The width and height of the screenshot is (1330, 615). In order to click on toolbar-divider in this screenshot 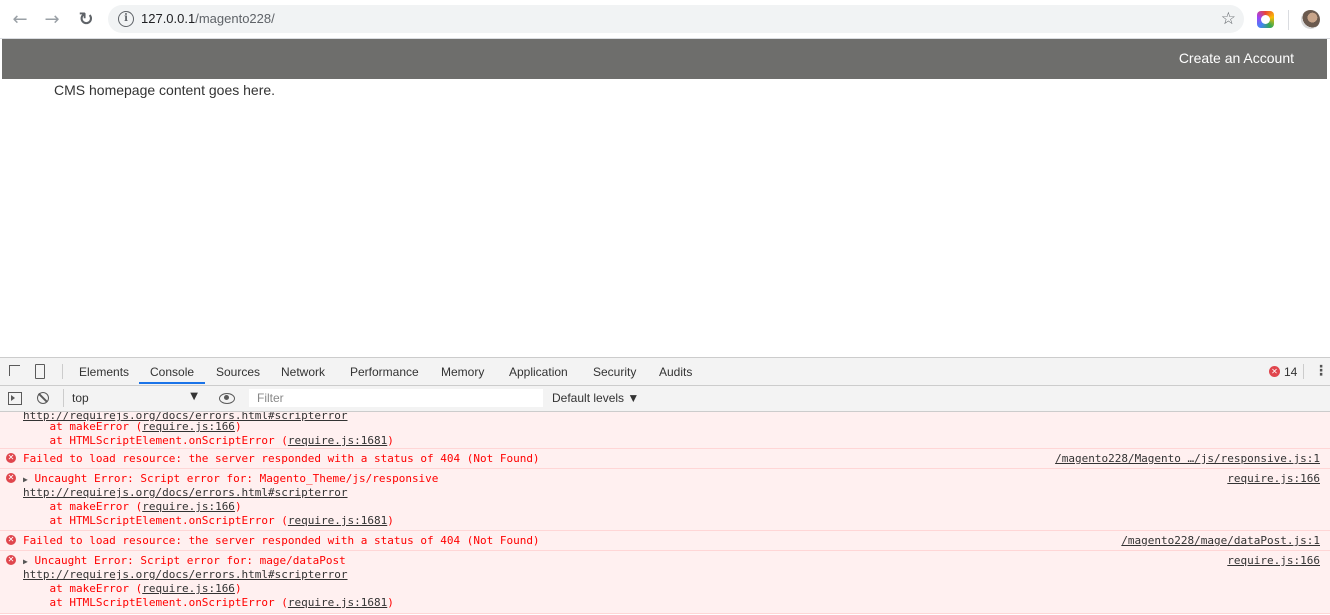, I will do `click(1288, 20)`.